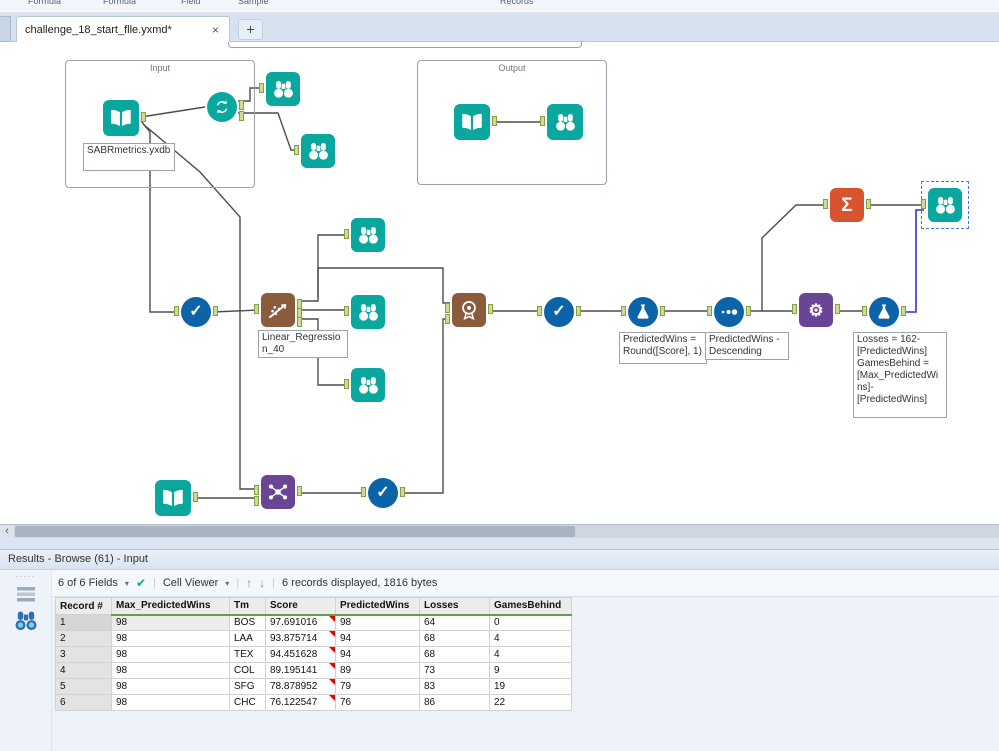 This screenshot has height=751, width=999. Describe the element at coordinates (83, 638) in the screenshot. I see `table-cell: 2` at that location.